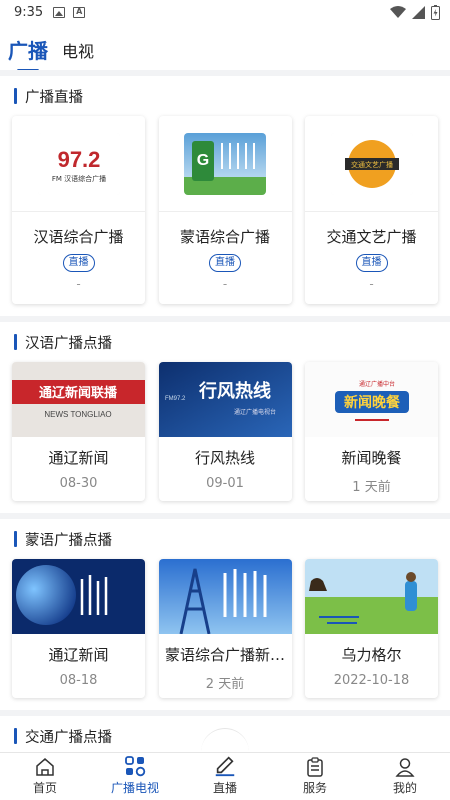 Image resolution: width=450 pixels, height=800 pixels. I want to click on home-icon, so click(45, 767).